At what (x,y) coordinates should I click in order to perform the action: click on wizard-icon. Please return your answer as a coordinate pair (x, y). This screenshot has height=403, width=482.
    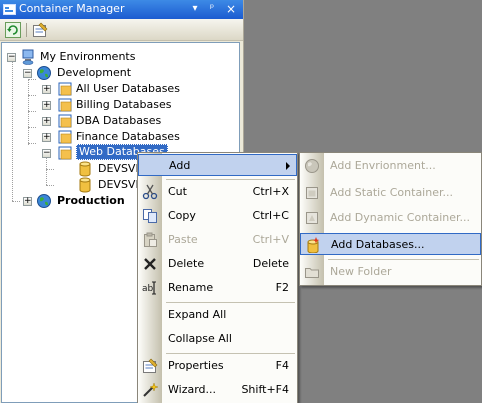
    Looking at the image, I should click on (150, 389).